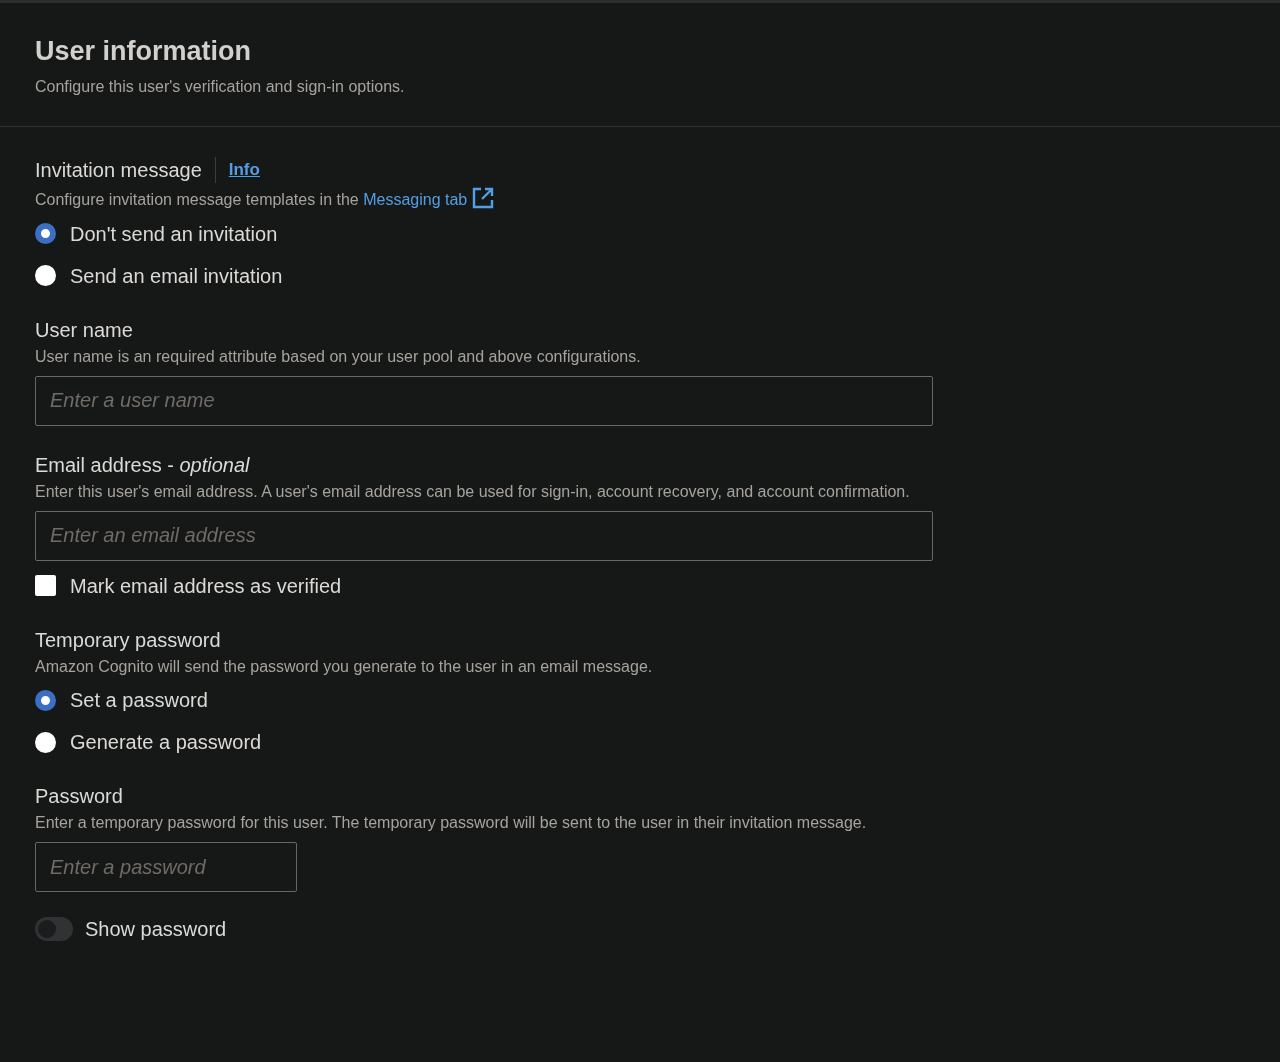 Image resolution: width=1280 pixels, height=1062 pixels. What do you see at coordinates (84, 330) in the screenshot?
I see `field-label: User name` at bounding box center [84, 330].